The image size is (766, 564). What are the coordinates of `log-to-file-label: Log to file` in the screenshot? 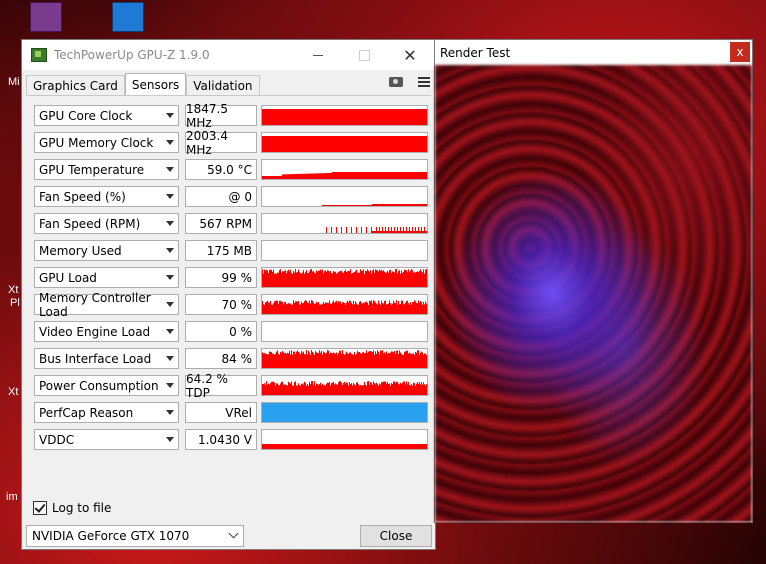 It's located at (81, 508).